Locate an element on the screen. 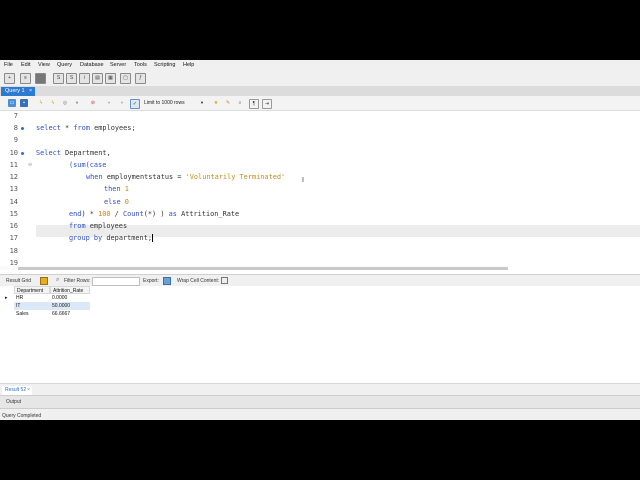 The height and width of the screenshot is (480, 640). result-grid-label: Result Grid is located at coordinates (18, 281).